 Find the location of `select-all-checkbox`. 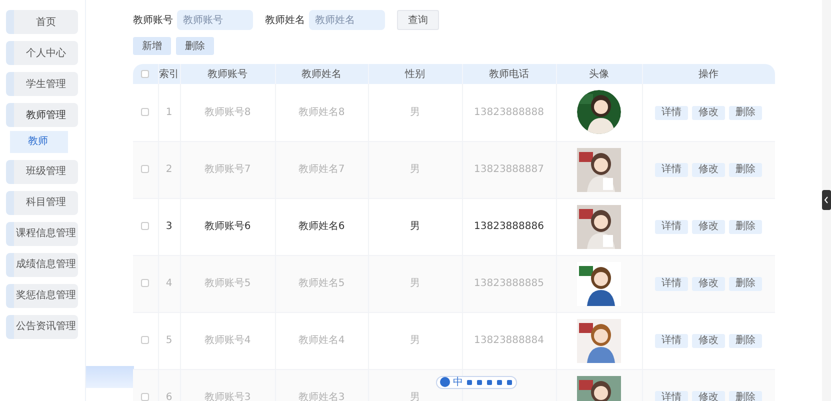

select-all-checkbox is located at coordinates (145, 74).